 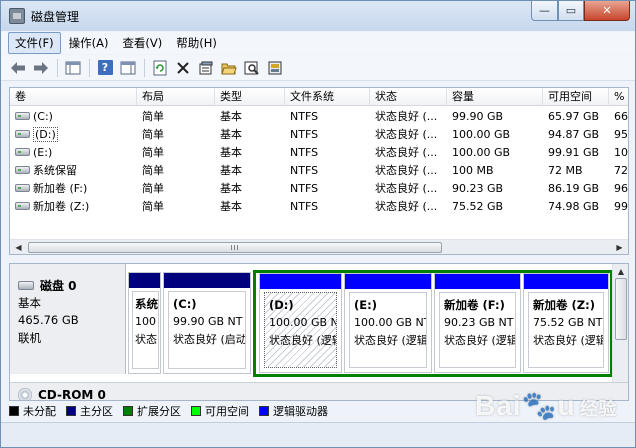 What do you see at coordinates (574, 134) in the screenshot?
I see `free-space-cell: 94.87 GB` at bounding box center [574, 134].